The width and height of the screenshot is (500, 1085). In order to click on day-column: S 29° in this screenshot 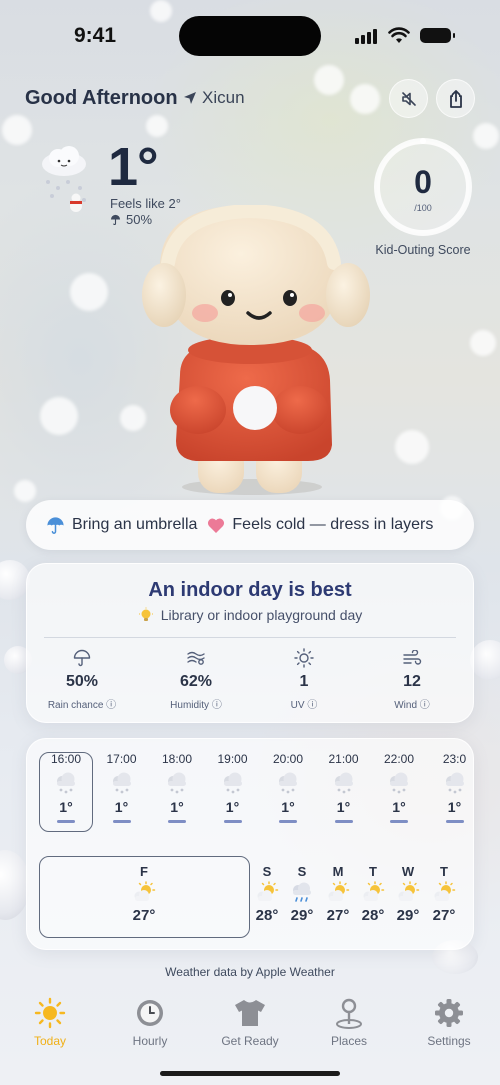, I will do `click(302, 894)`.